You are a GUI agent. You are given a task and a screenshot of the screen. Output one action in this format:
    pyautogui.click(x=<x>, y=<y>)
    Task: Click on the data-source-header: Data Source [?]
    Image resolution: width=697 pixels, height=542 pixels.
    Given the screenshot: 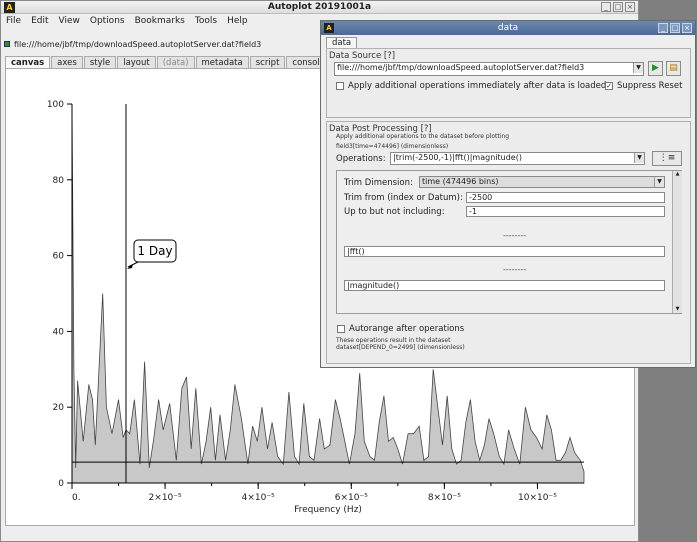 What is the action you would take?
    pyautogui.click(x=509, y=56)
    